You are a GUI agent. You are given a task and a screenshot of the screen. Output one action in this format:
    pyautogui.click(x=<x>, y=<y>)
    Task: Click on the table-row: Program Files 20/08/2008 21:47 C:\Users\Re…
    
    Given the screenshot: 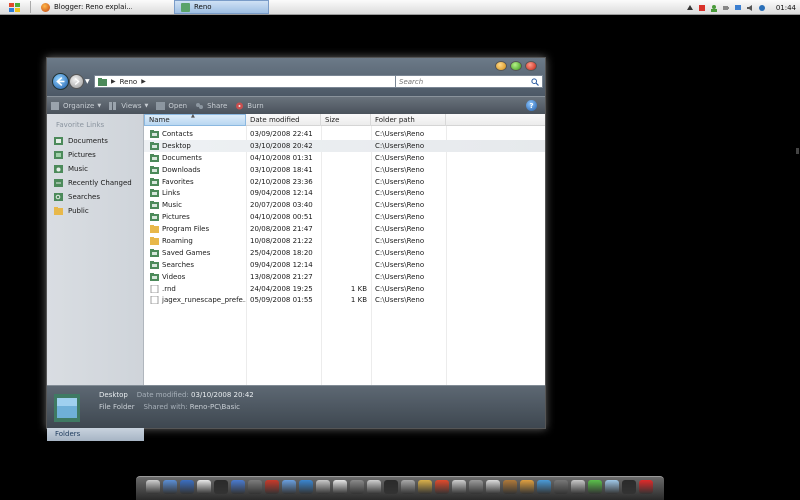 What is the action you would take?
    pyautogui.click(x=344, y=229)
    